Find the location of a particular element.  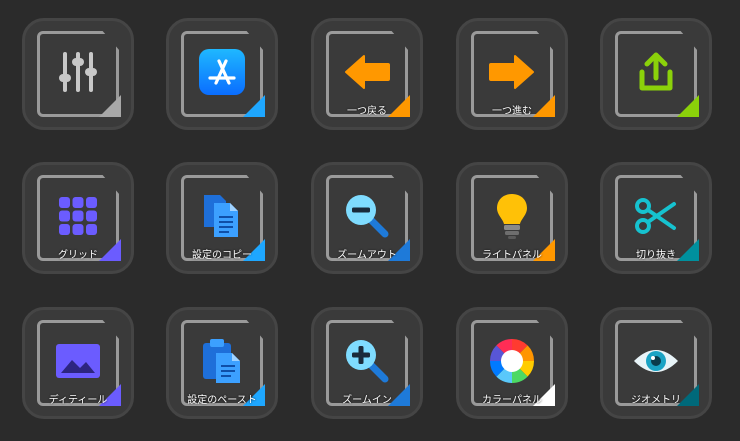

share-icon is located at coordinates (656, 72).